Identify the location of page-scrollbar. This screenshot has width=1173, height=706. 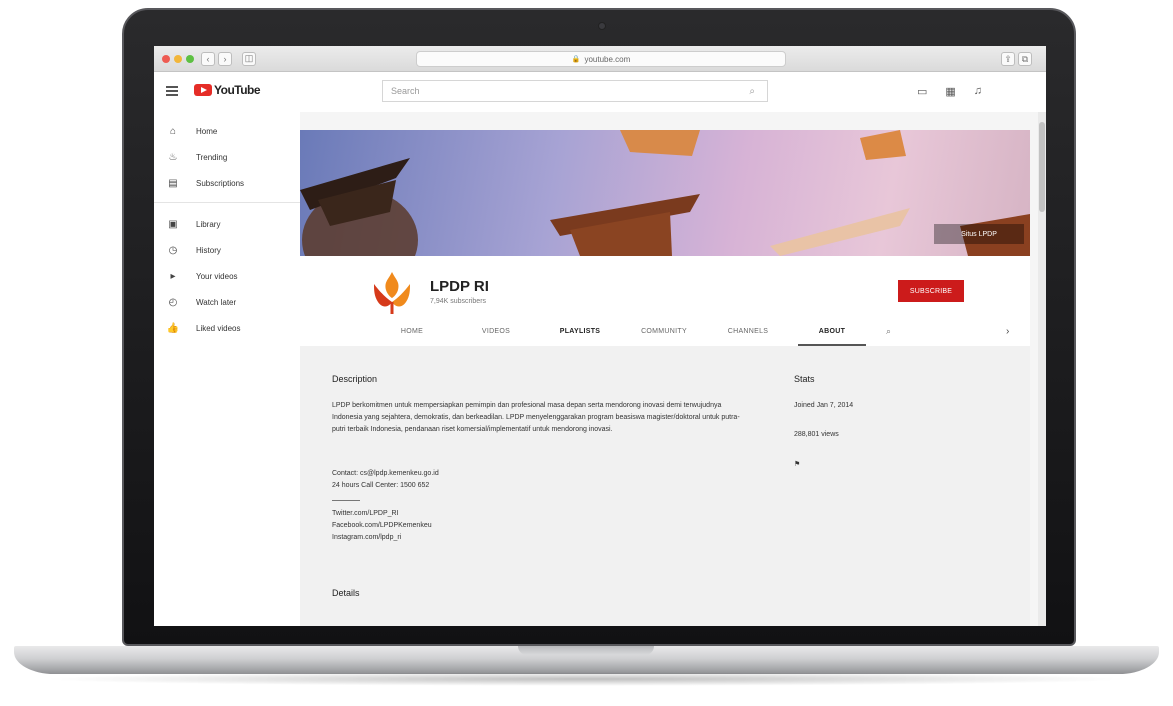
(1042, 369).